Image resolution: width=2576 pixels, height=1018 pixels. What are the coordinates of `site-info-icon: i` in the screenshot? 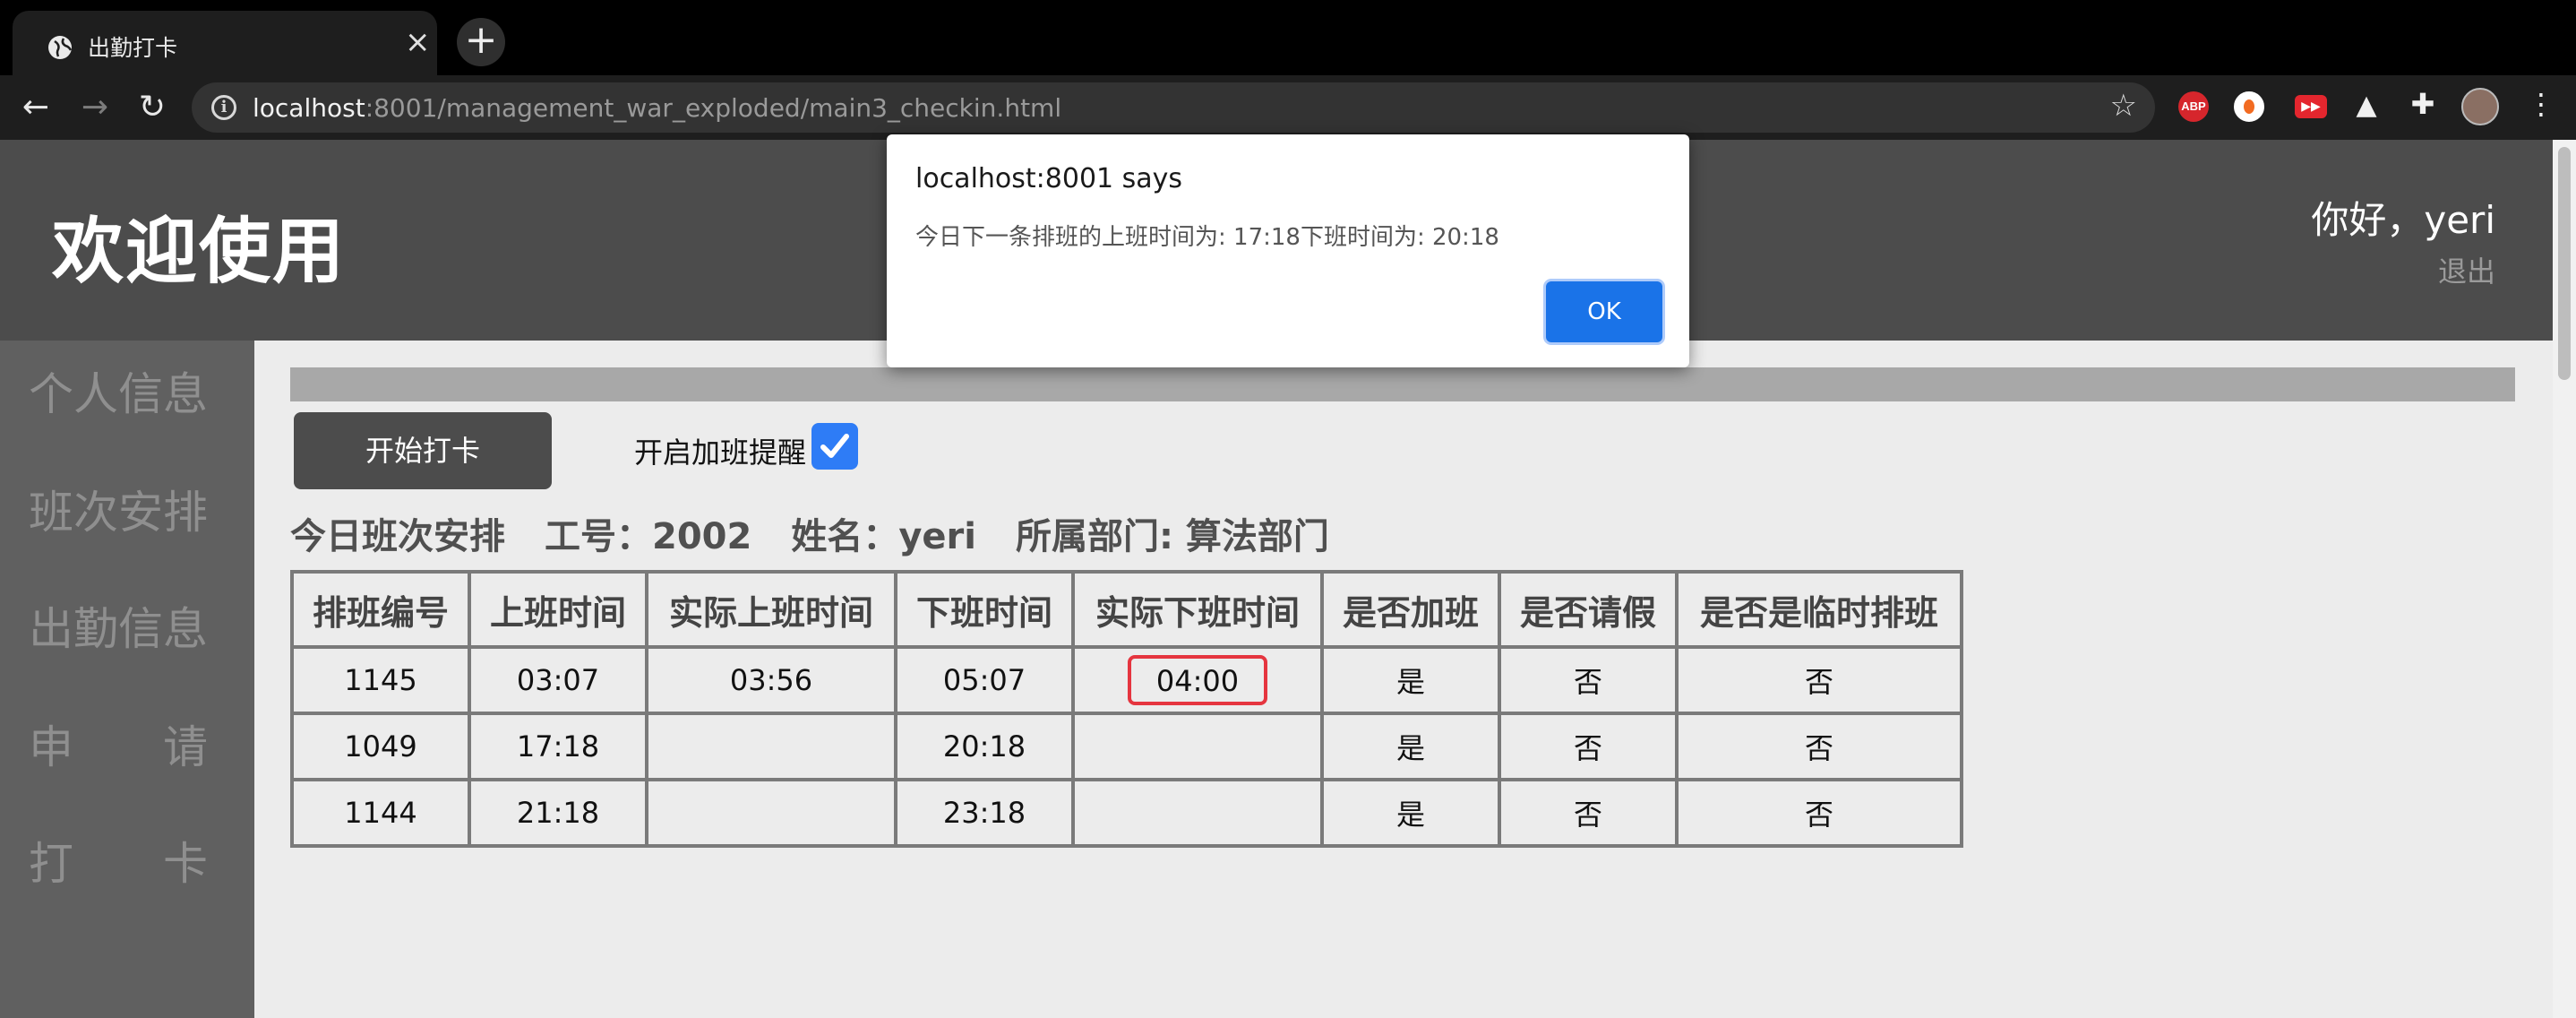 It's located at (223, 107).